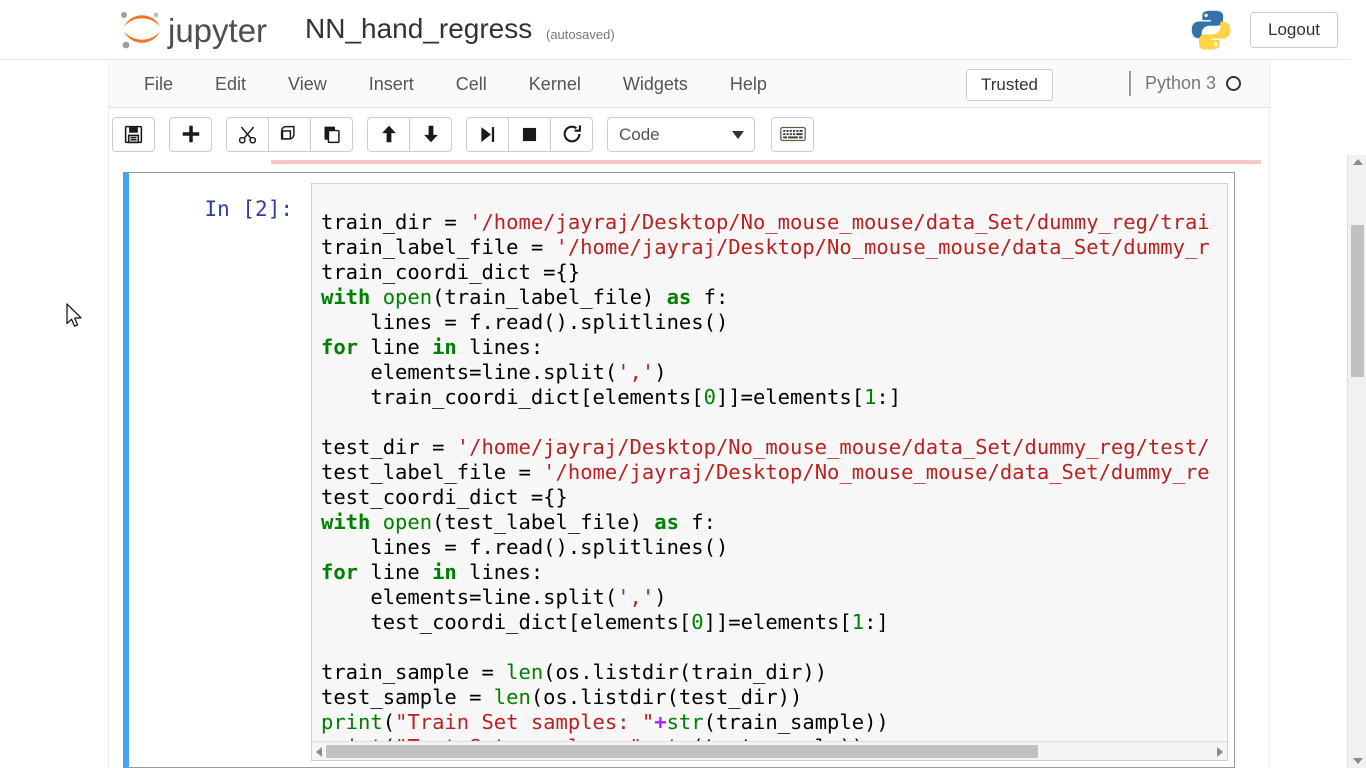  Describe the element at coordinates (738, 134) in the screenshot. I see `chevron-down-icon` at that location.